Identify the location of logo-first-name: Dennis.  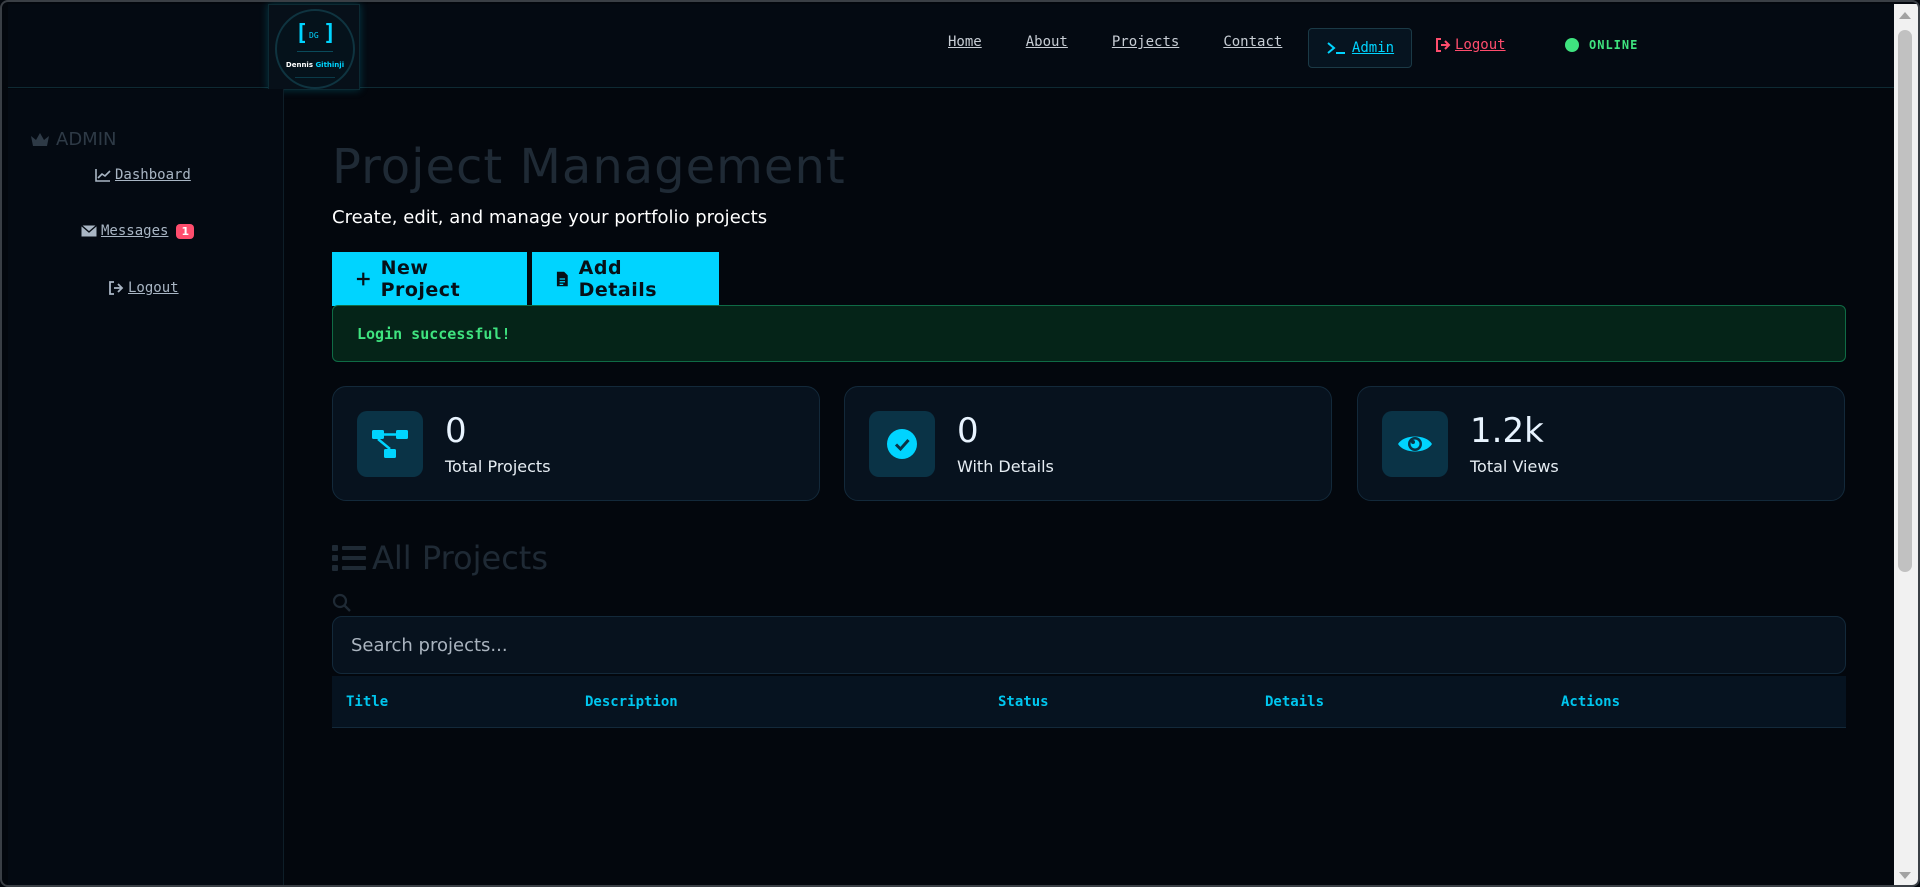
(299, 65).